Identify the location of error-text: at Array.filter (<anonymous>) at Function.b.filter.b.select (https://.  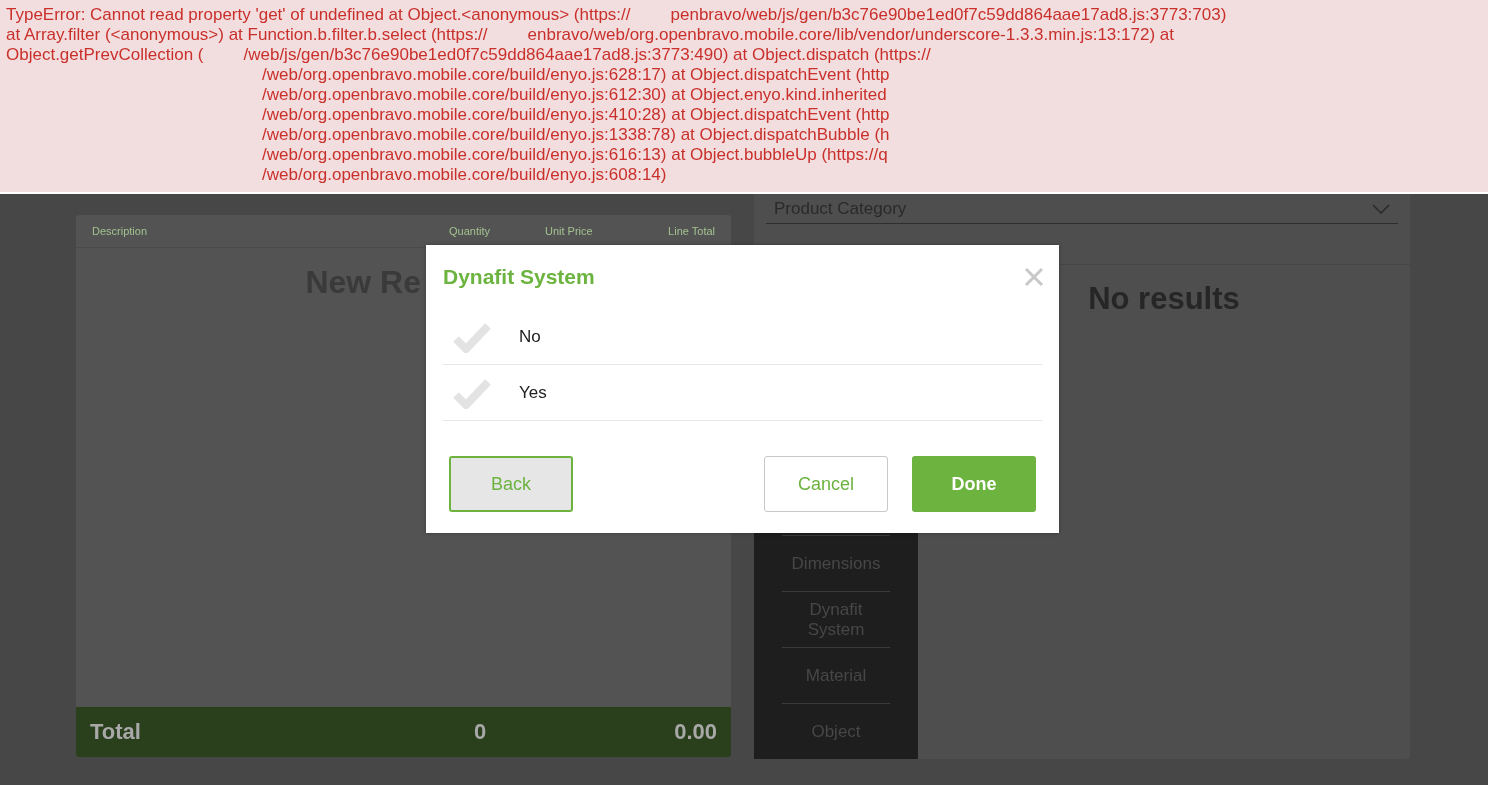
(247, 35).